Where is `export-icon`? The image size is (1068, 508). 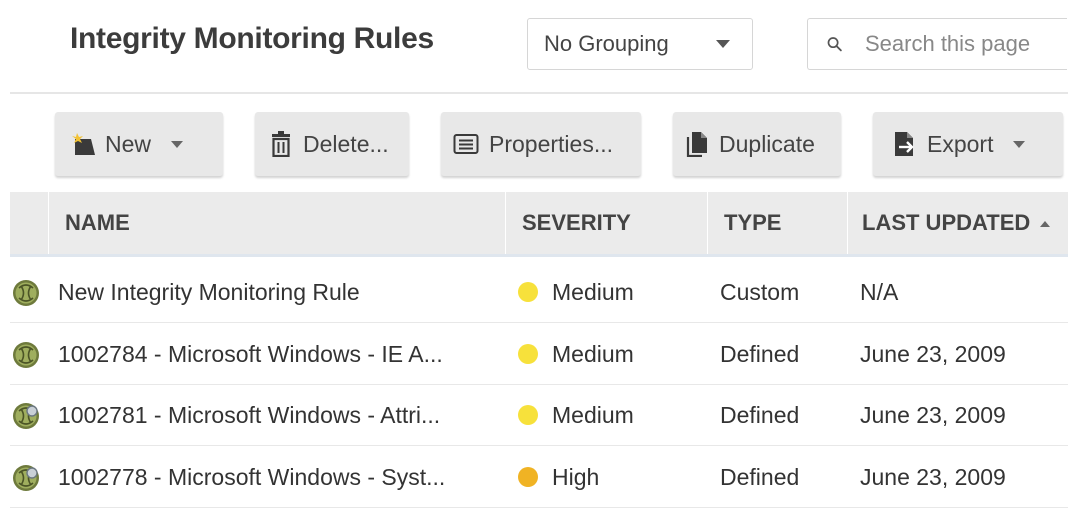 export-icon is located at coordinates (904, 144).